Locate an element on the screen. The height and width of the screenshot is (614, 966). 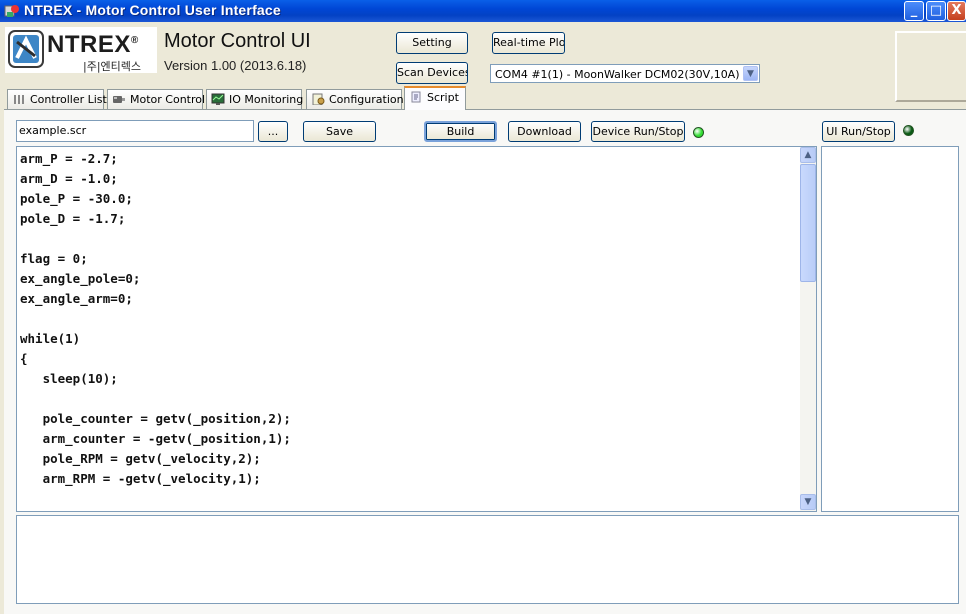
code-line: ex_angle_pole=0; is located at coordinates (80, 278).